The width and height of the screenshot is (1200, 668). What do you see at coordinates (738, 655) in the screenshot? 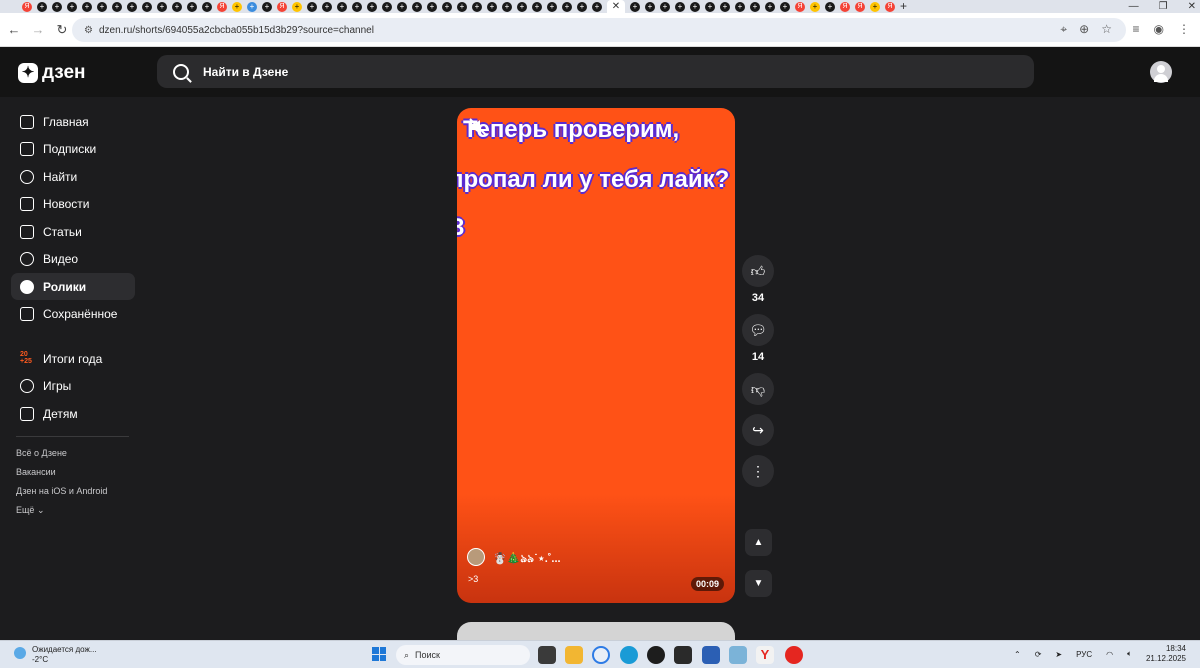
I see `game-icon` at bounding box center [738, 655].